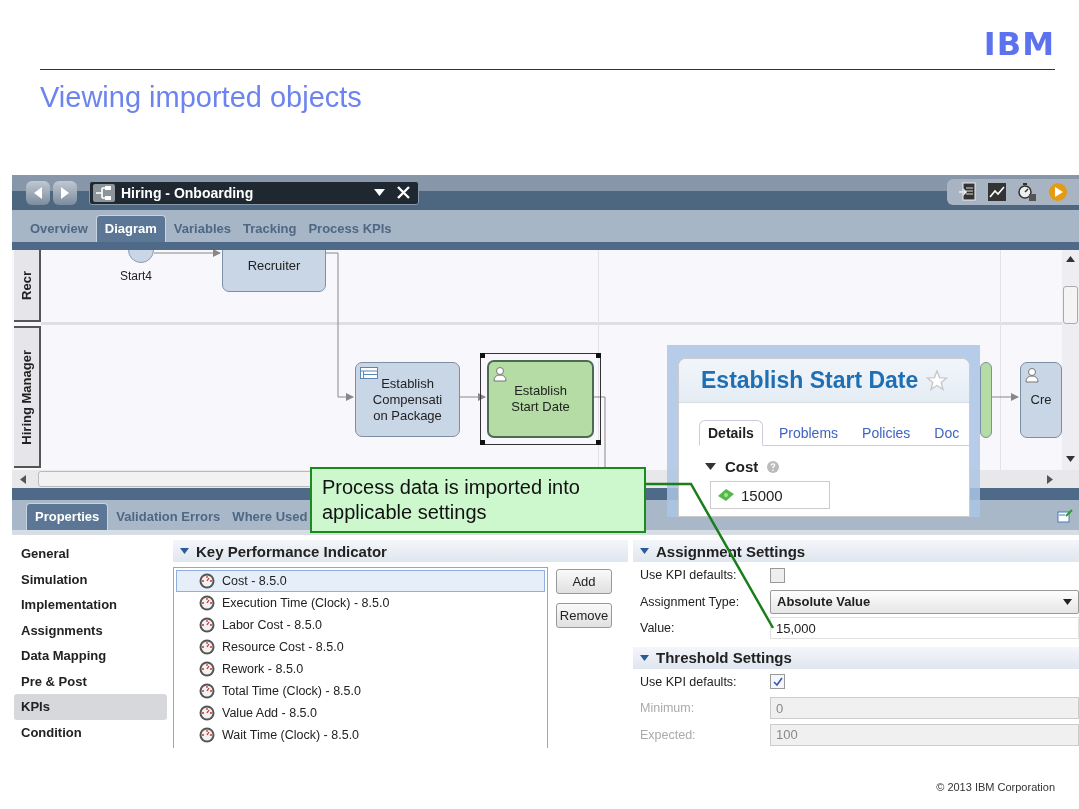 The width and height of the screenshot is (1079, 809). Describe the element at coordinates (1041, 400) in the screenshot. I see `task-node: Cre` at that location.